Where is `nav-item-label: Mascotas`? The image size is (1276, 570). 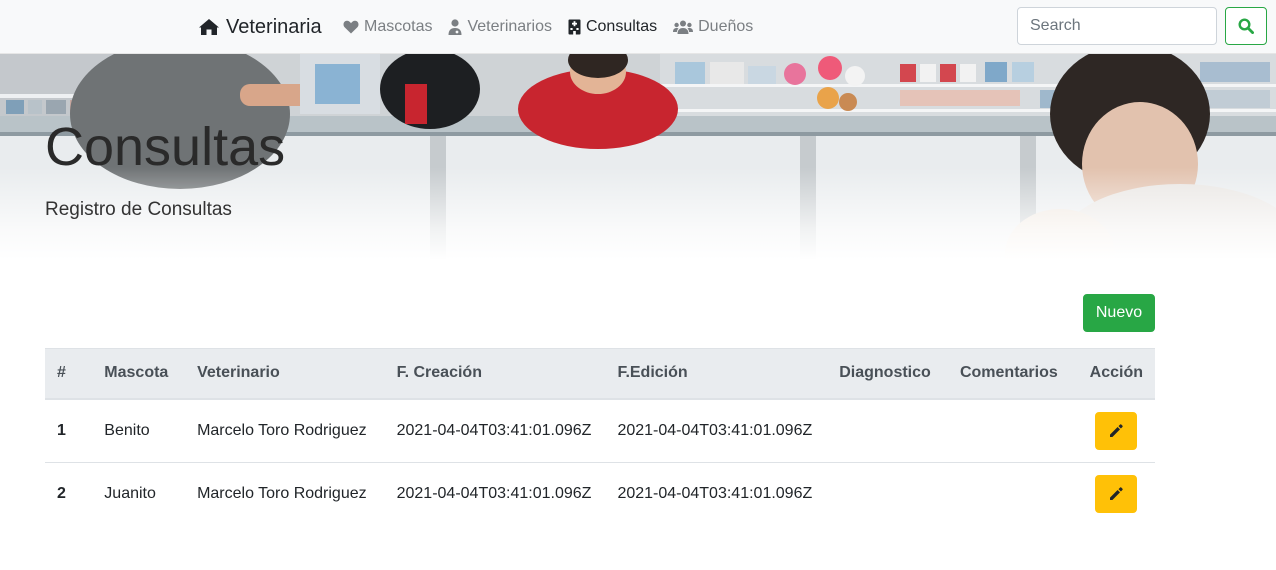
nav-item-label: Mascotas is located at coordinates (398, 26).